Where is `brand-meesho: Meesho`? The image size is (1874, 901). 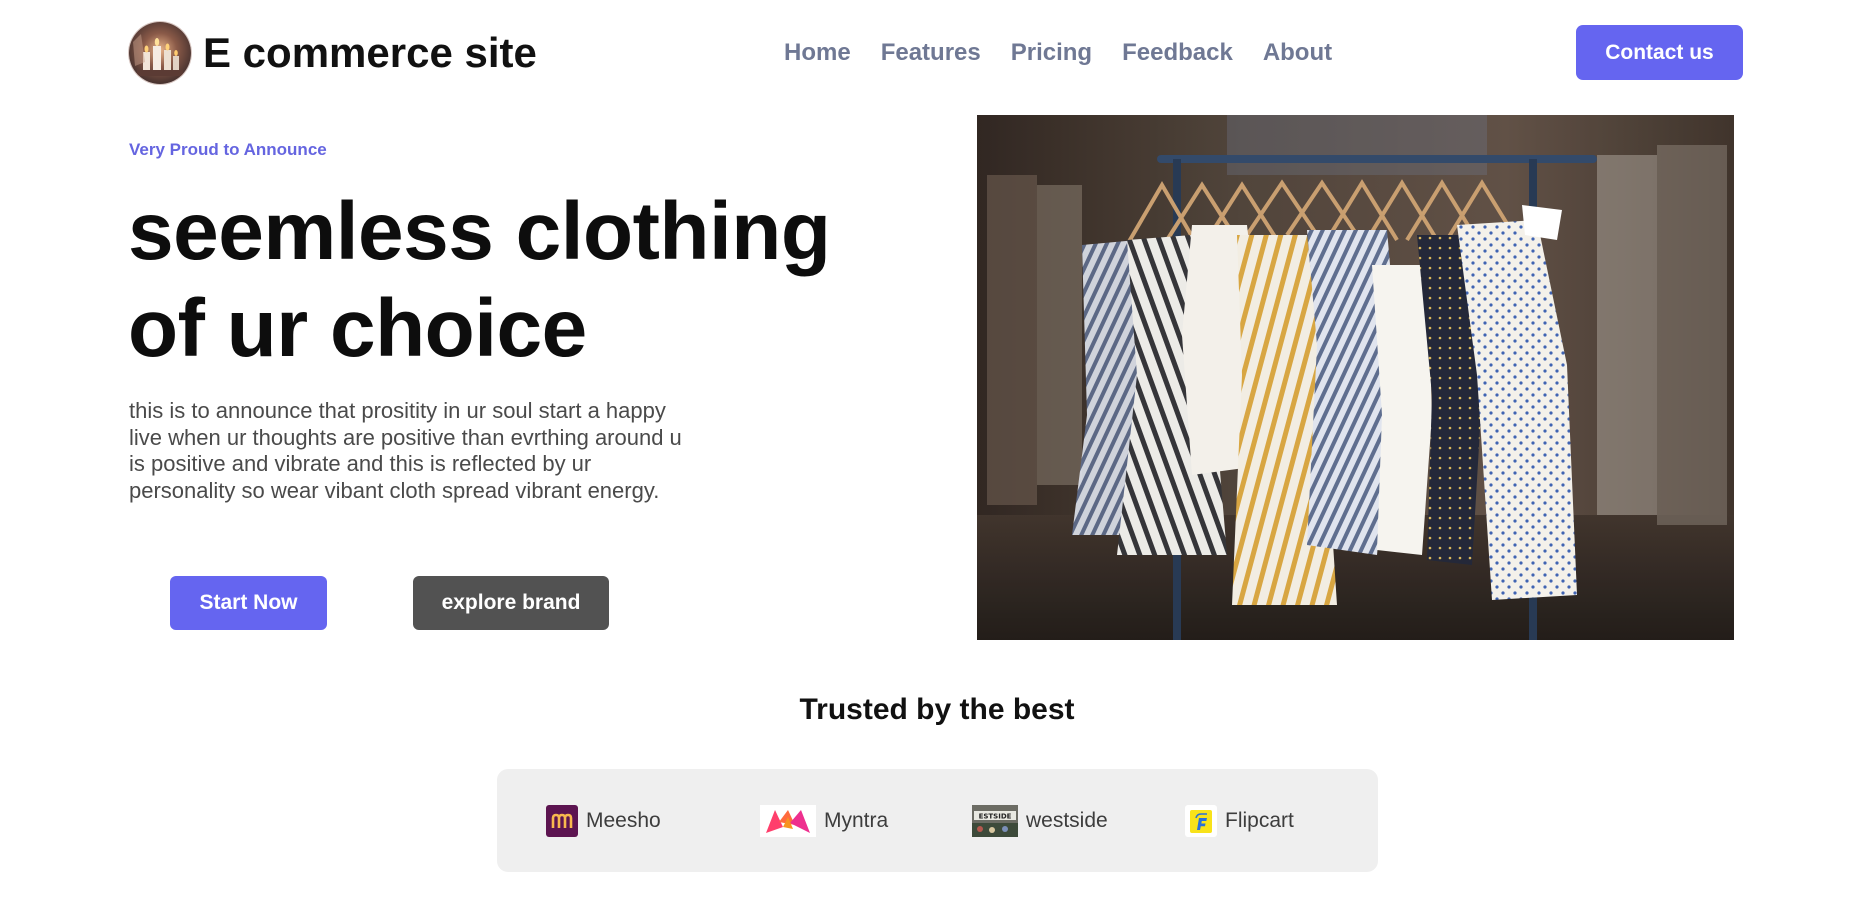
brand-meesho: Meesho is located at coordinates (603, 821).